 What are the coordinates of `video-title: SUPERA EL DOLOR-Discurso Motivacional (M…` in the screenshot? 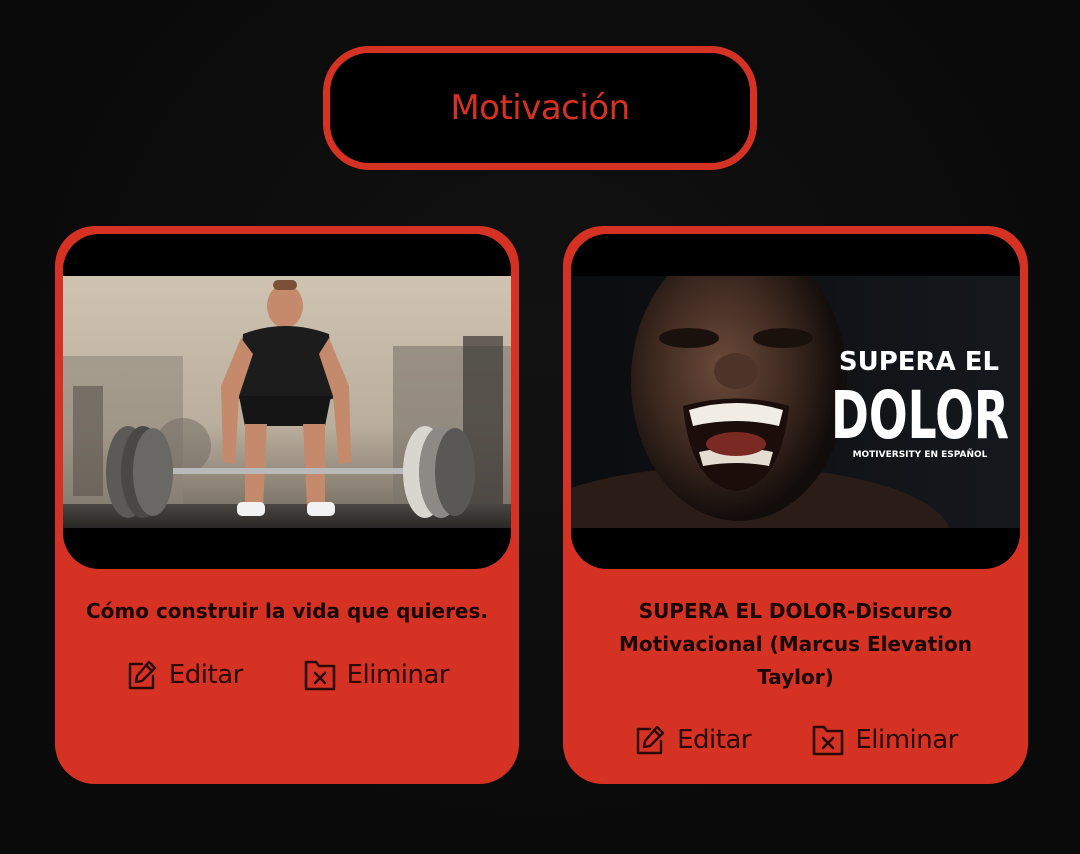 It's located at (795, 644).